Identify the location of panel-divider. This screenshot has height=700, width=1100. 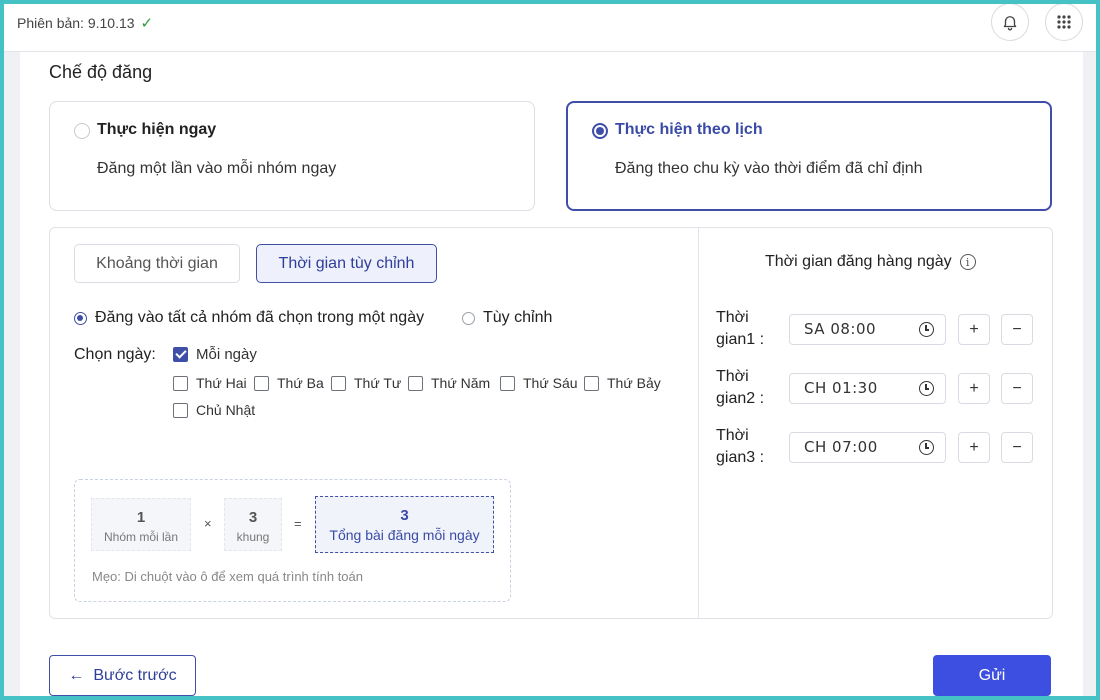
(698, 423).